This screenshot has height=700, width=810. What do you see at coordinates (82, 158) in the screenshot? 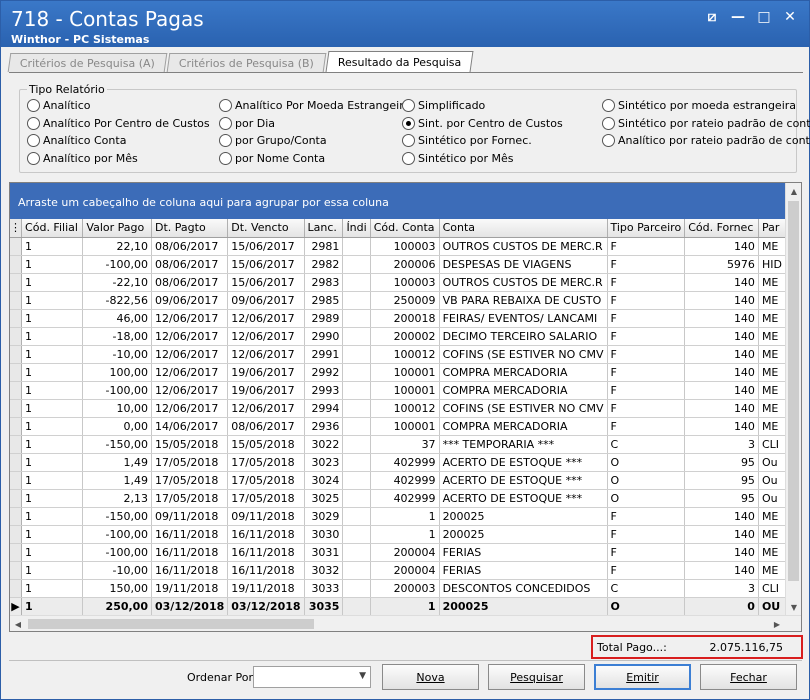
I see `report-type-radio: Analítico por Mês` at bounding box center [82, 158].